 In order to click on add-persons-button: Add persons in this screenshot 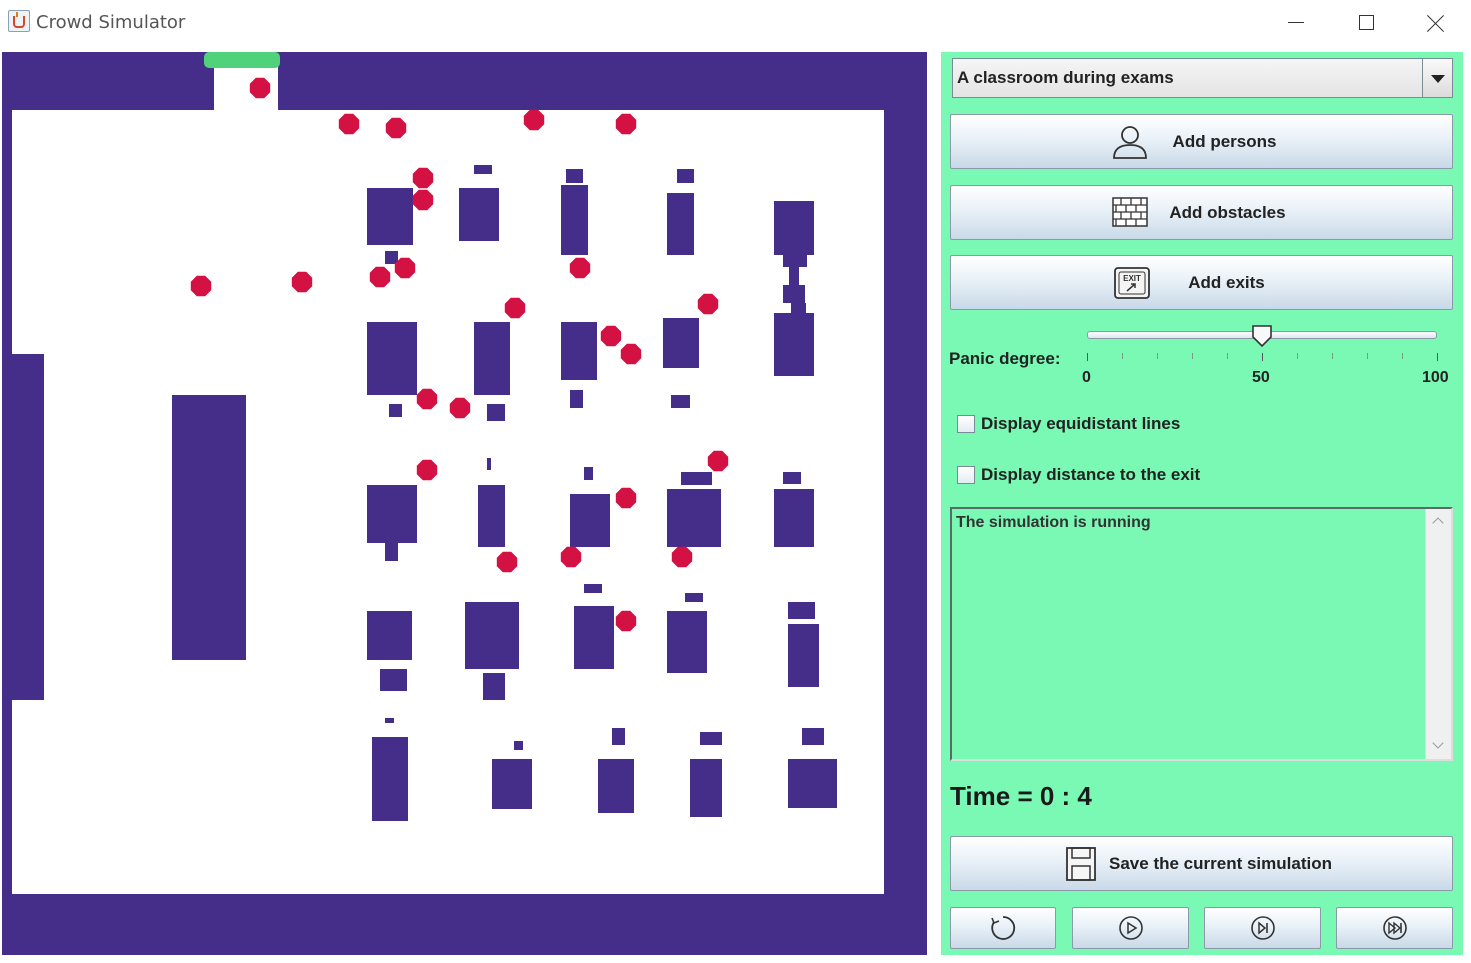, I will do `click(1201, 141)`.